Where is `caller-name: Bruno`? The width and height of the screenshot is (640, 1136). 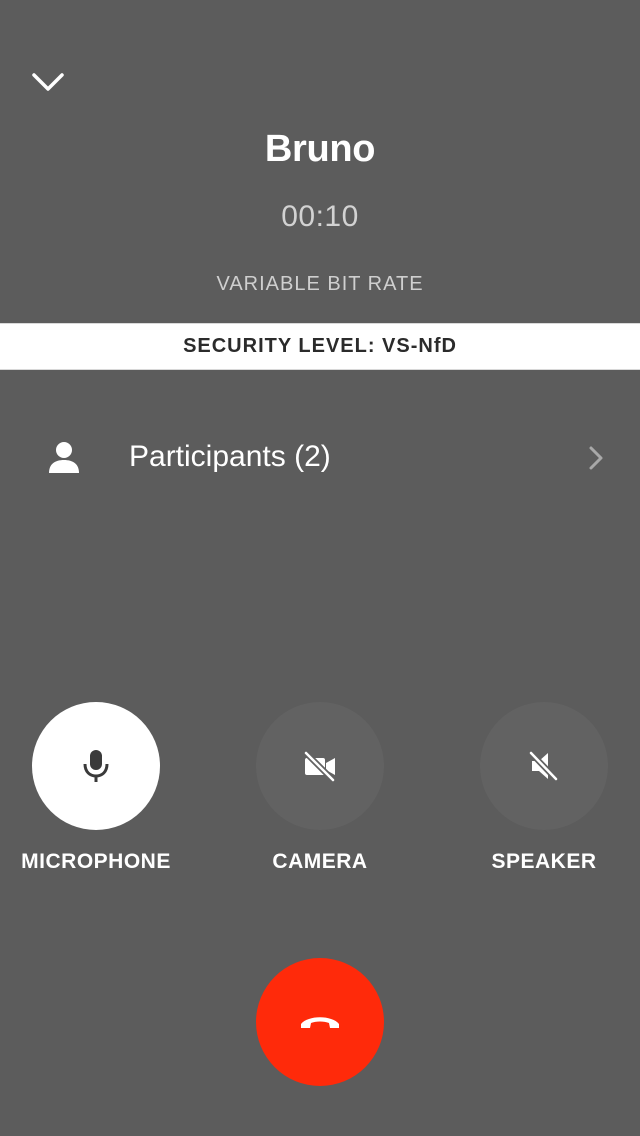 caller-name: Bruno is located at coordinates (320, 149).